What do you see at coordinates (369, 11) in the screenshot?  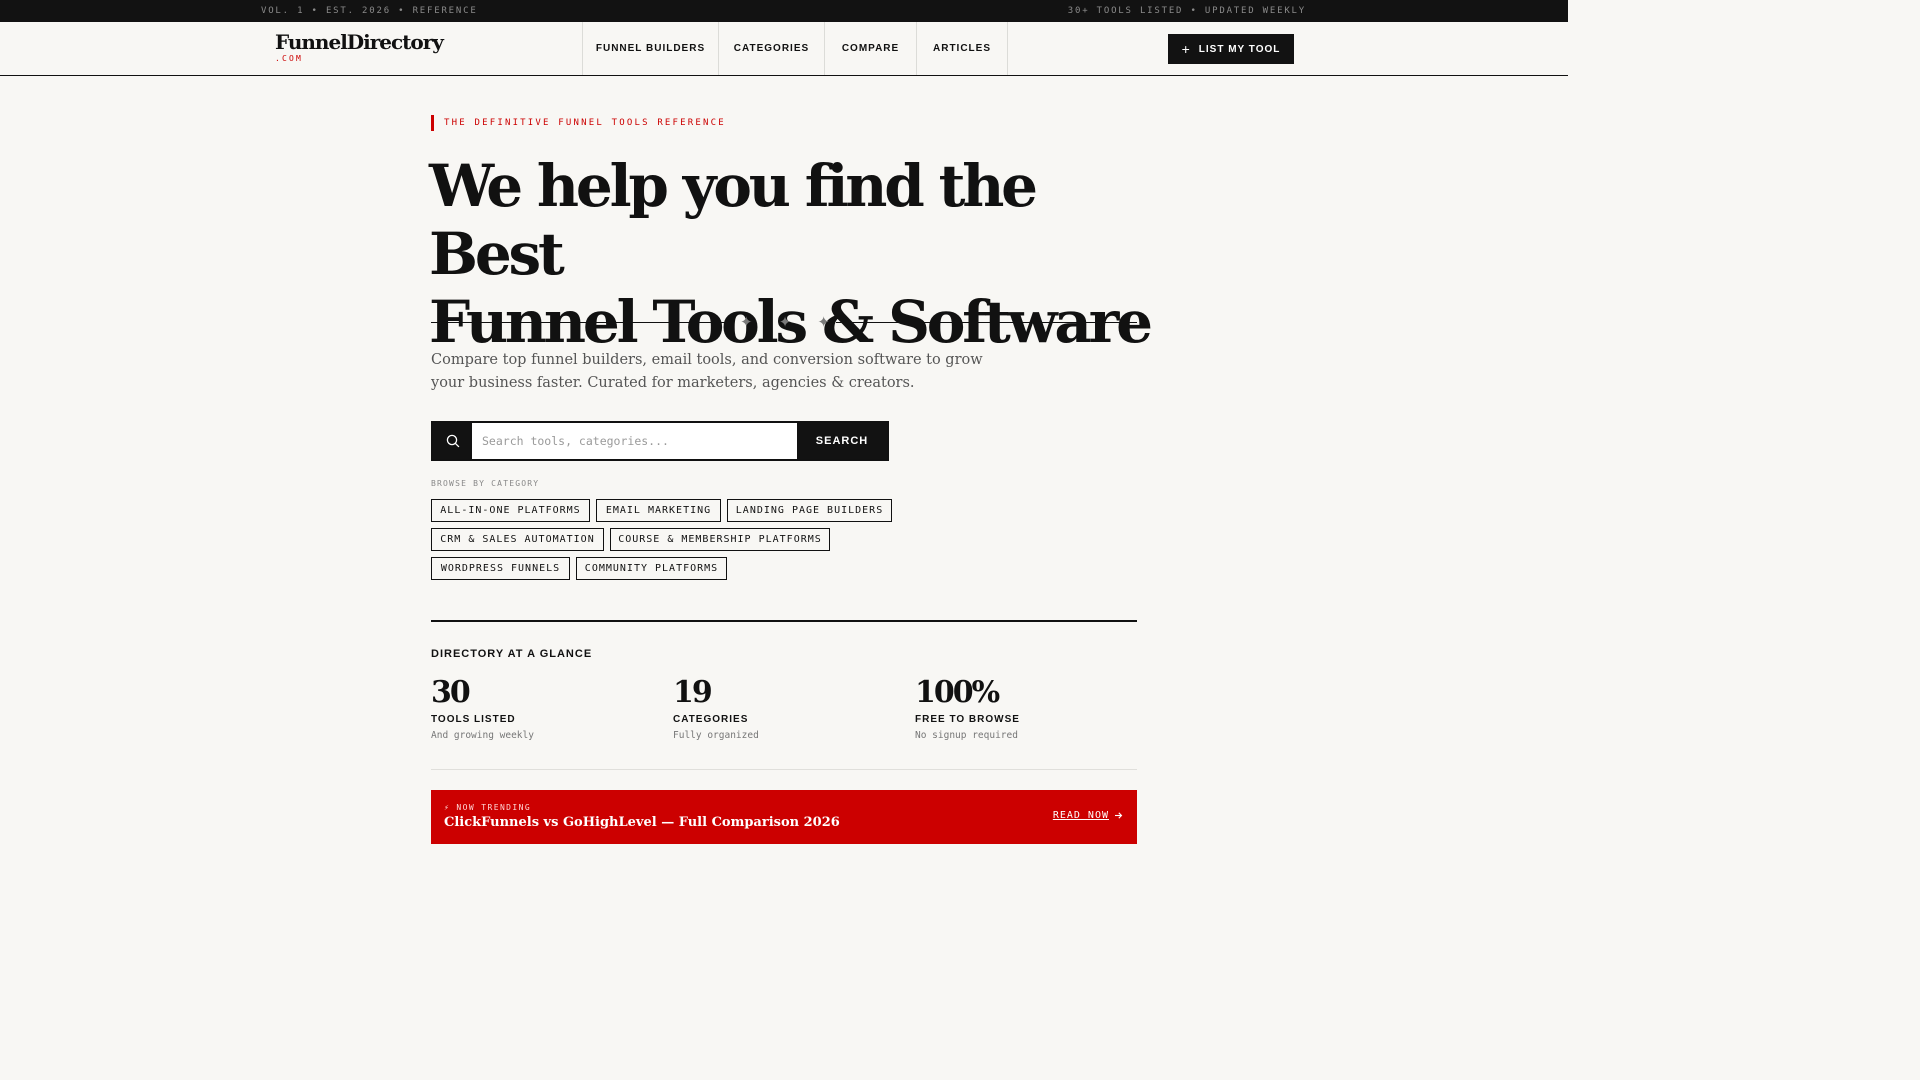 I see `topbar-edition-text: VOL. 1 • EST. 2026 • REFERENCE` at bounding box center [369, 11].